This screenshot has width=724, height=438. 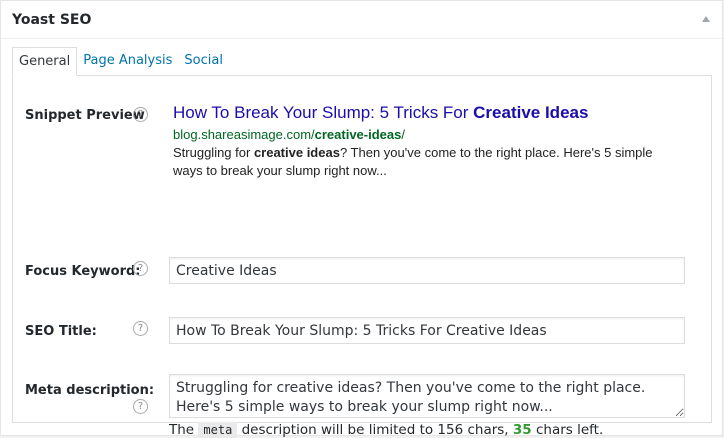 I want to click on metabox-title: Yoast SEO, so click(x=52, y=20).